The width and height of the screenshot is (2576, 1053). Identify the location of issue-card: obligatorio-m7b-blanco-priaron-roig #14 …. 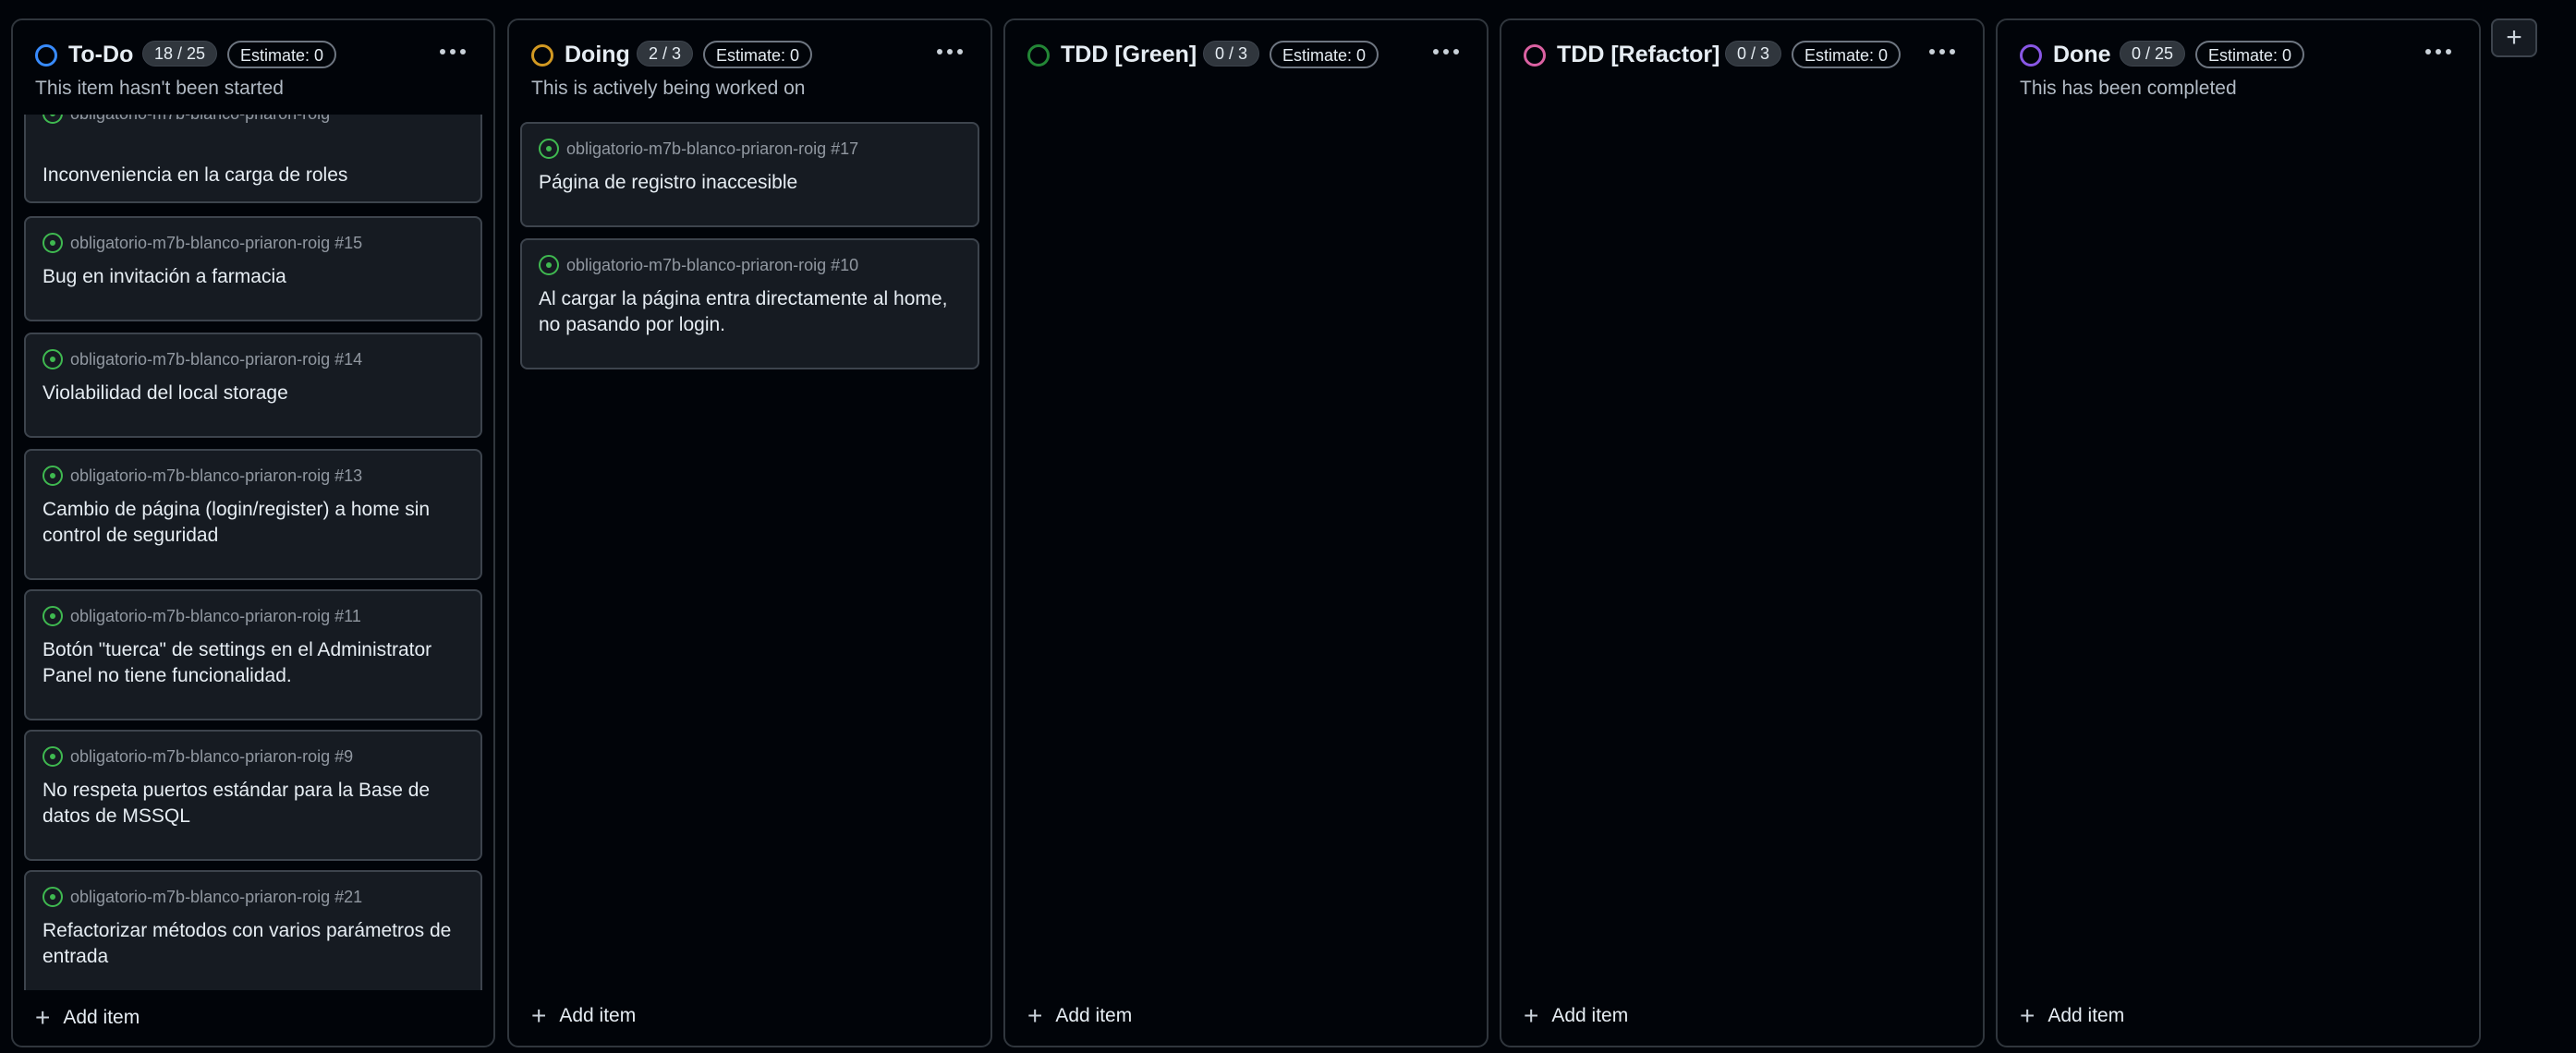
(253, 385).